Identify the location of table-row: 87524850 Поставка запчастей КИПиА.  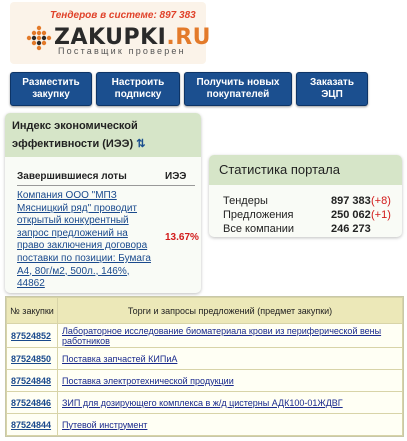
(204, 358).